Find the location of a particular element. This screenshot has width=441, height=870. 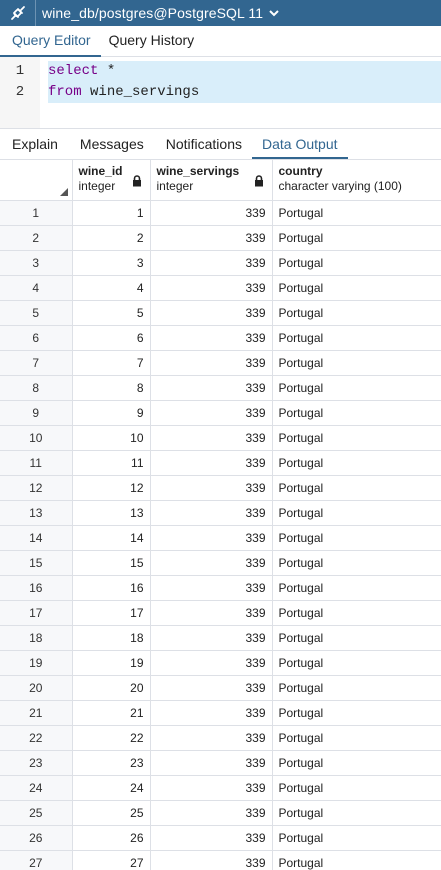

cell-wine-id: 10 is located at coordinates (111, 438).